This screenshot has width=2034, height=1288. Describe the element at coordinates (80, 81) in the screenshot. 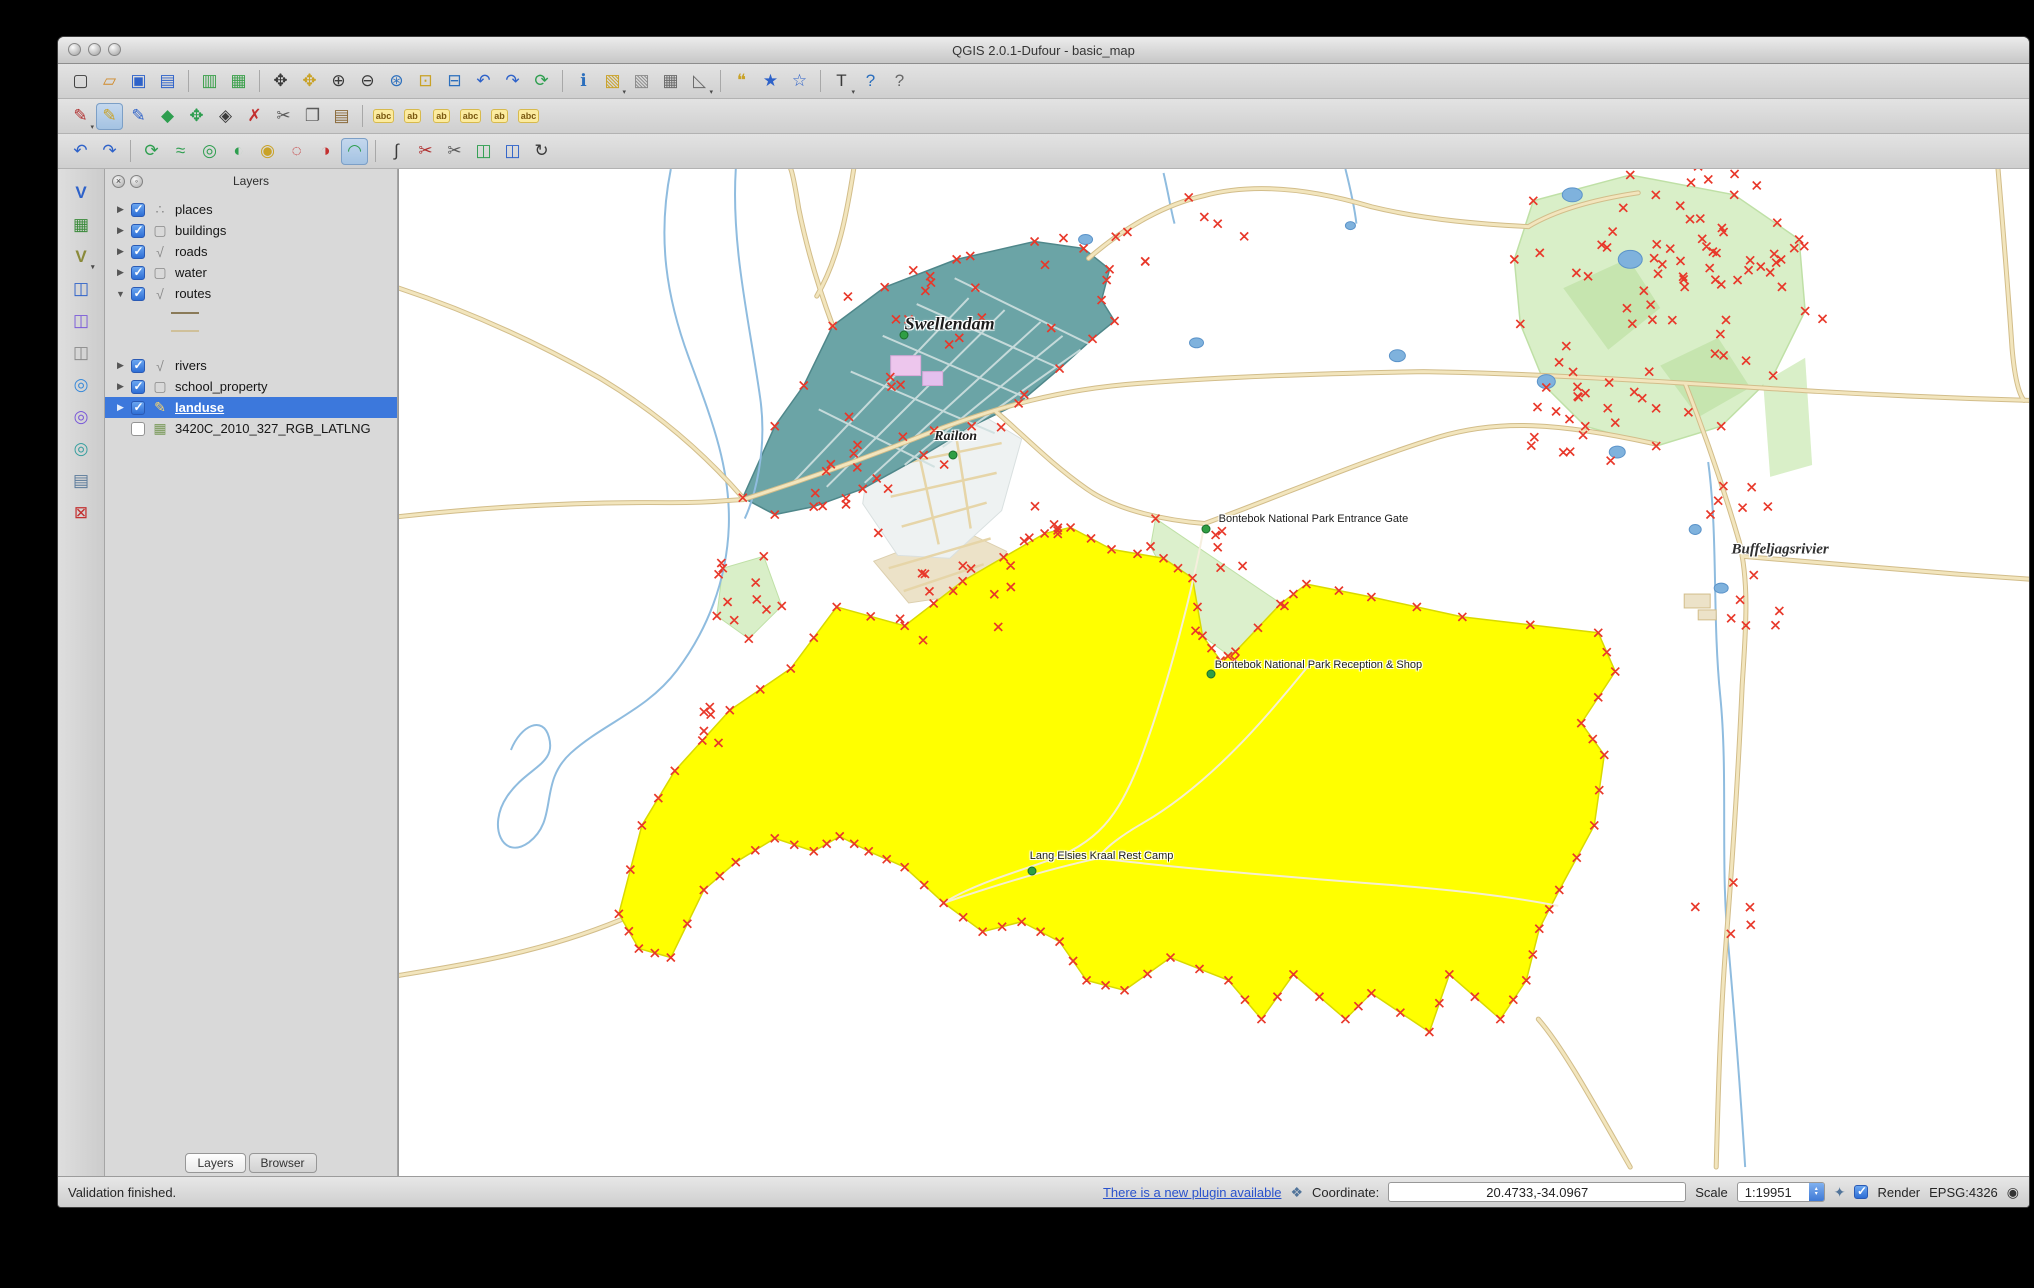

I see `new-project-button: ▢` at that location.